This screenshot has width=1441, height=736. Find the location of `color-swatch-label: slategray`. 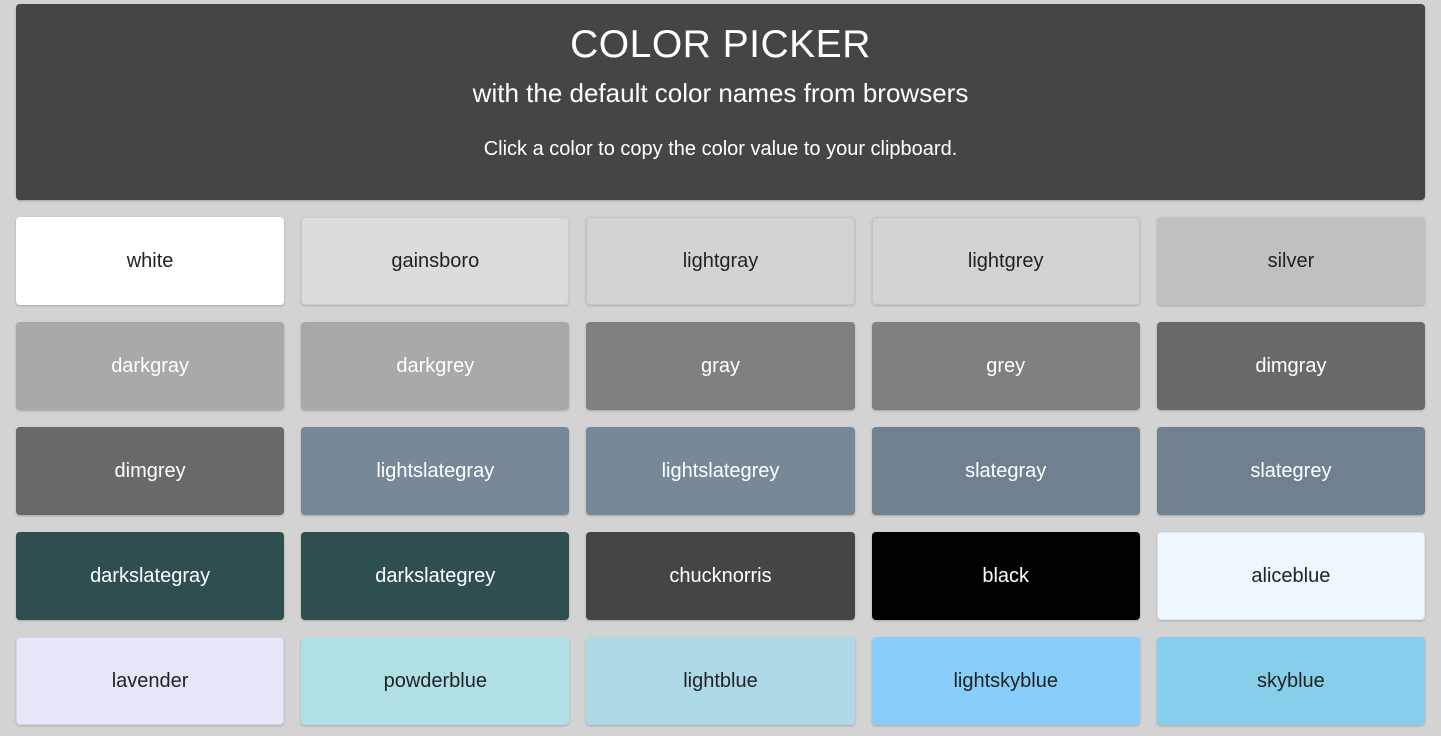

color-swatch-label: slategray is located at coordinates (1006, 471).